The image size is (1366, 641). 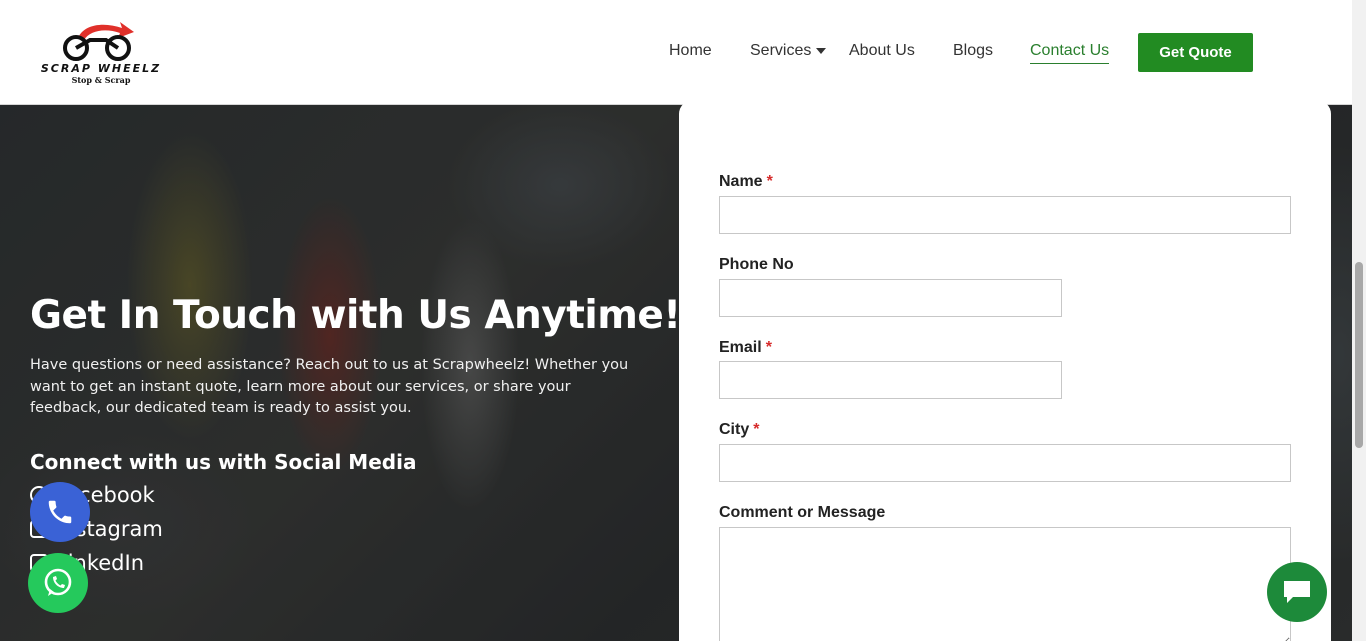 I want to click on nav-services: Services, so click(x=788, y=51).